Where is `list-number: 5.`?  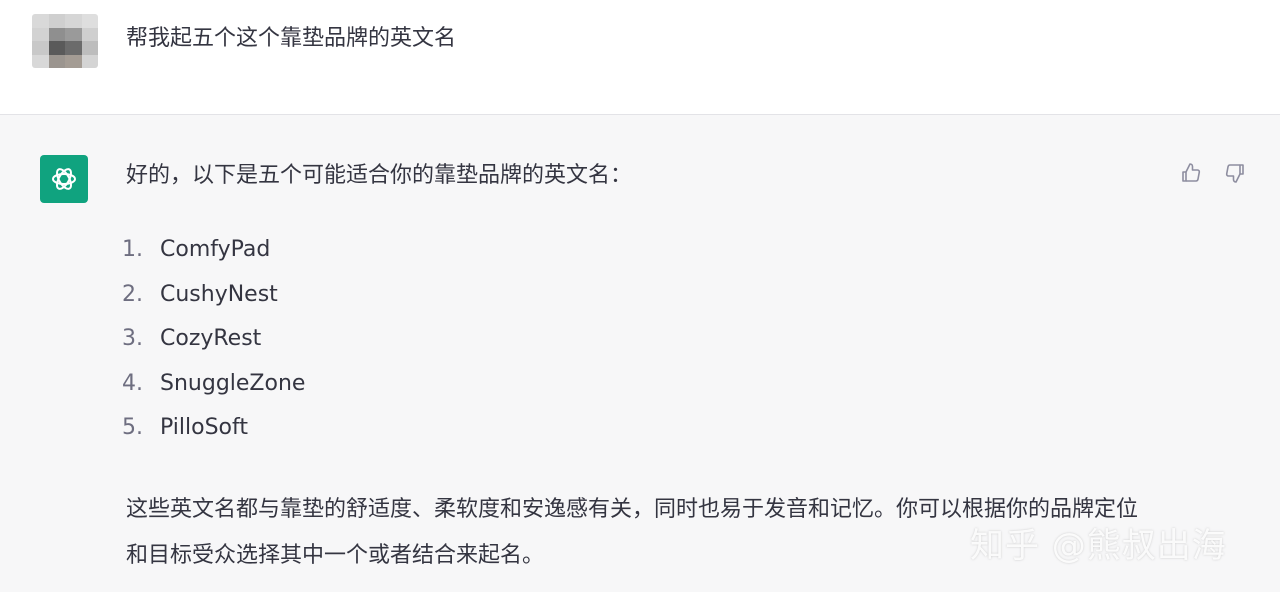
list-number: 5. is located at coordinates (132, 427).